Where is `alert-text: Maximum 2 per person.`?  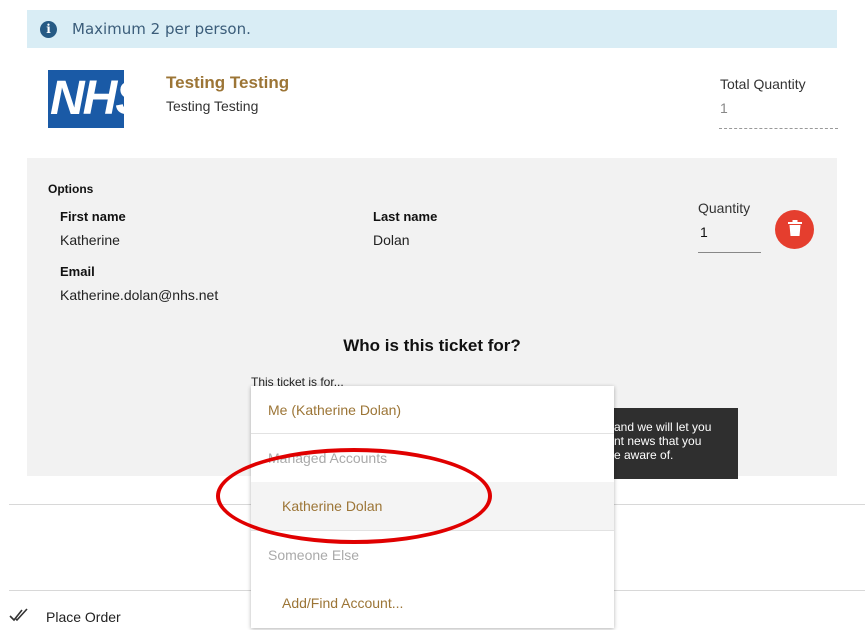 alert-text: Maximum 2 per person. is located at coordinates (161, 29).